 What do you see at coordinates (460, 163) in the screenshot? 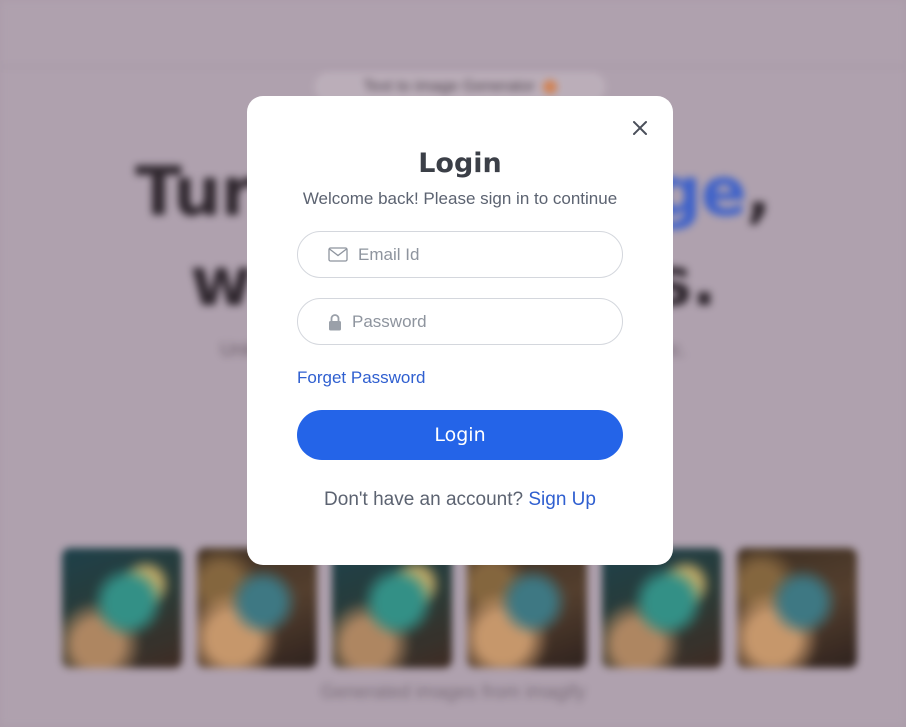
I see `modal-title: Login` at bounding box center [460, 163].